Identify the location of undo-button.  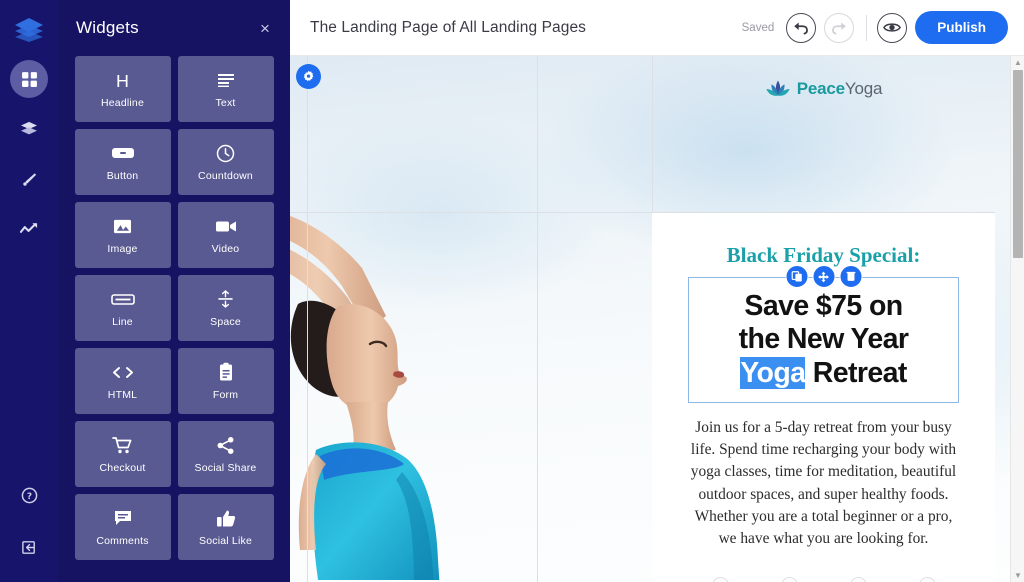
(801, 27).